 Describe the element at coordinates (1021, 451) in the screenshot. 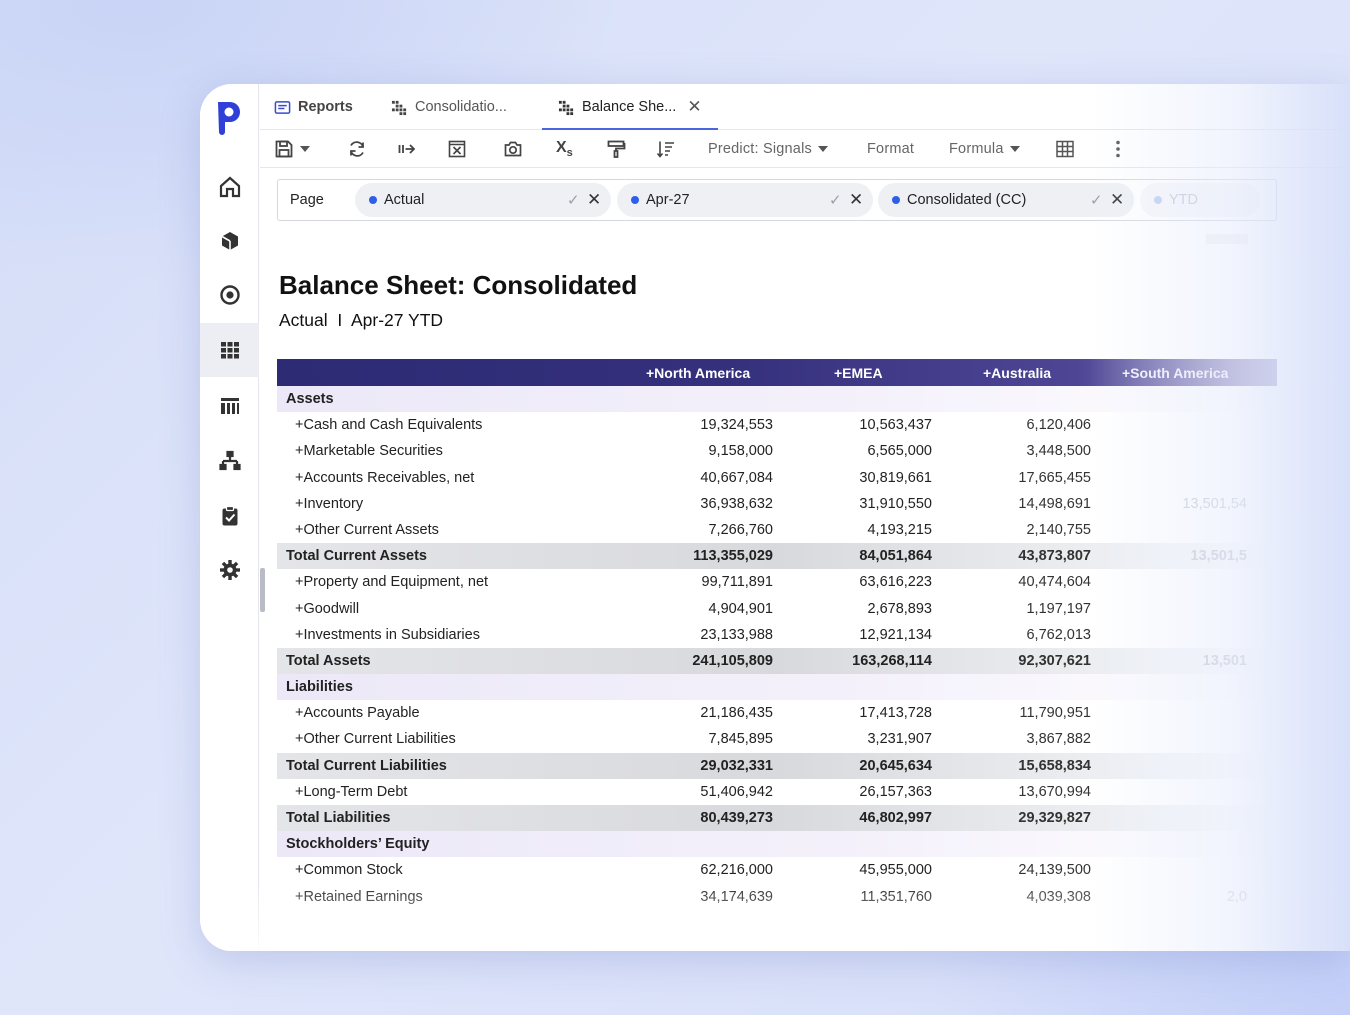

I see `value-cell: 3,448,500` at that location.